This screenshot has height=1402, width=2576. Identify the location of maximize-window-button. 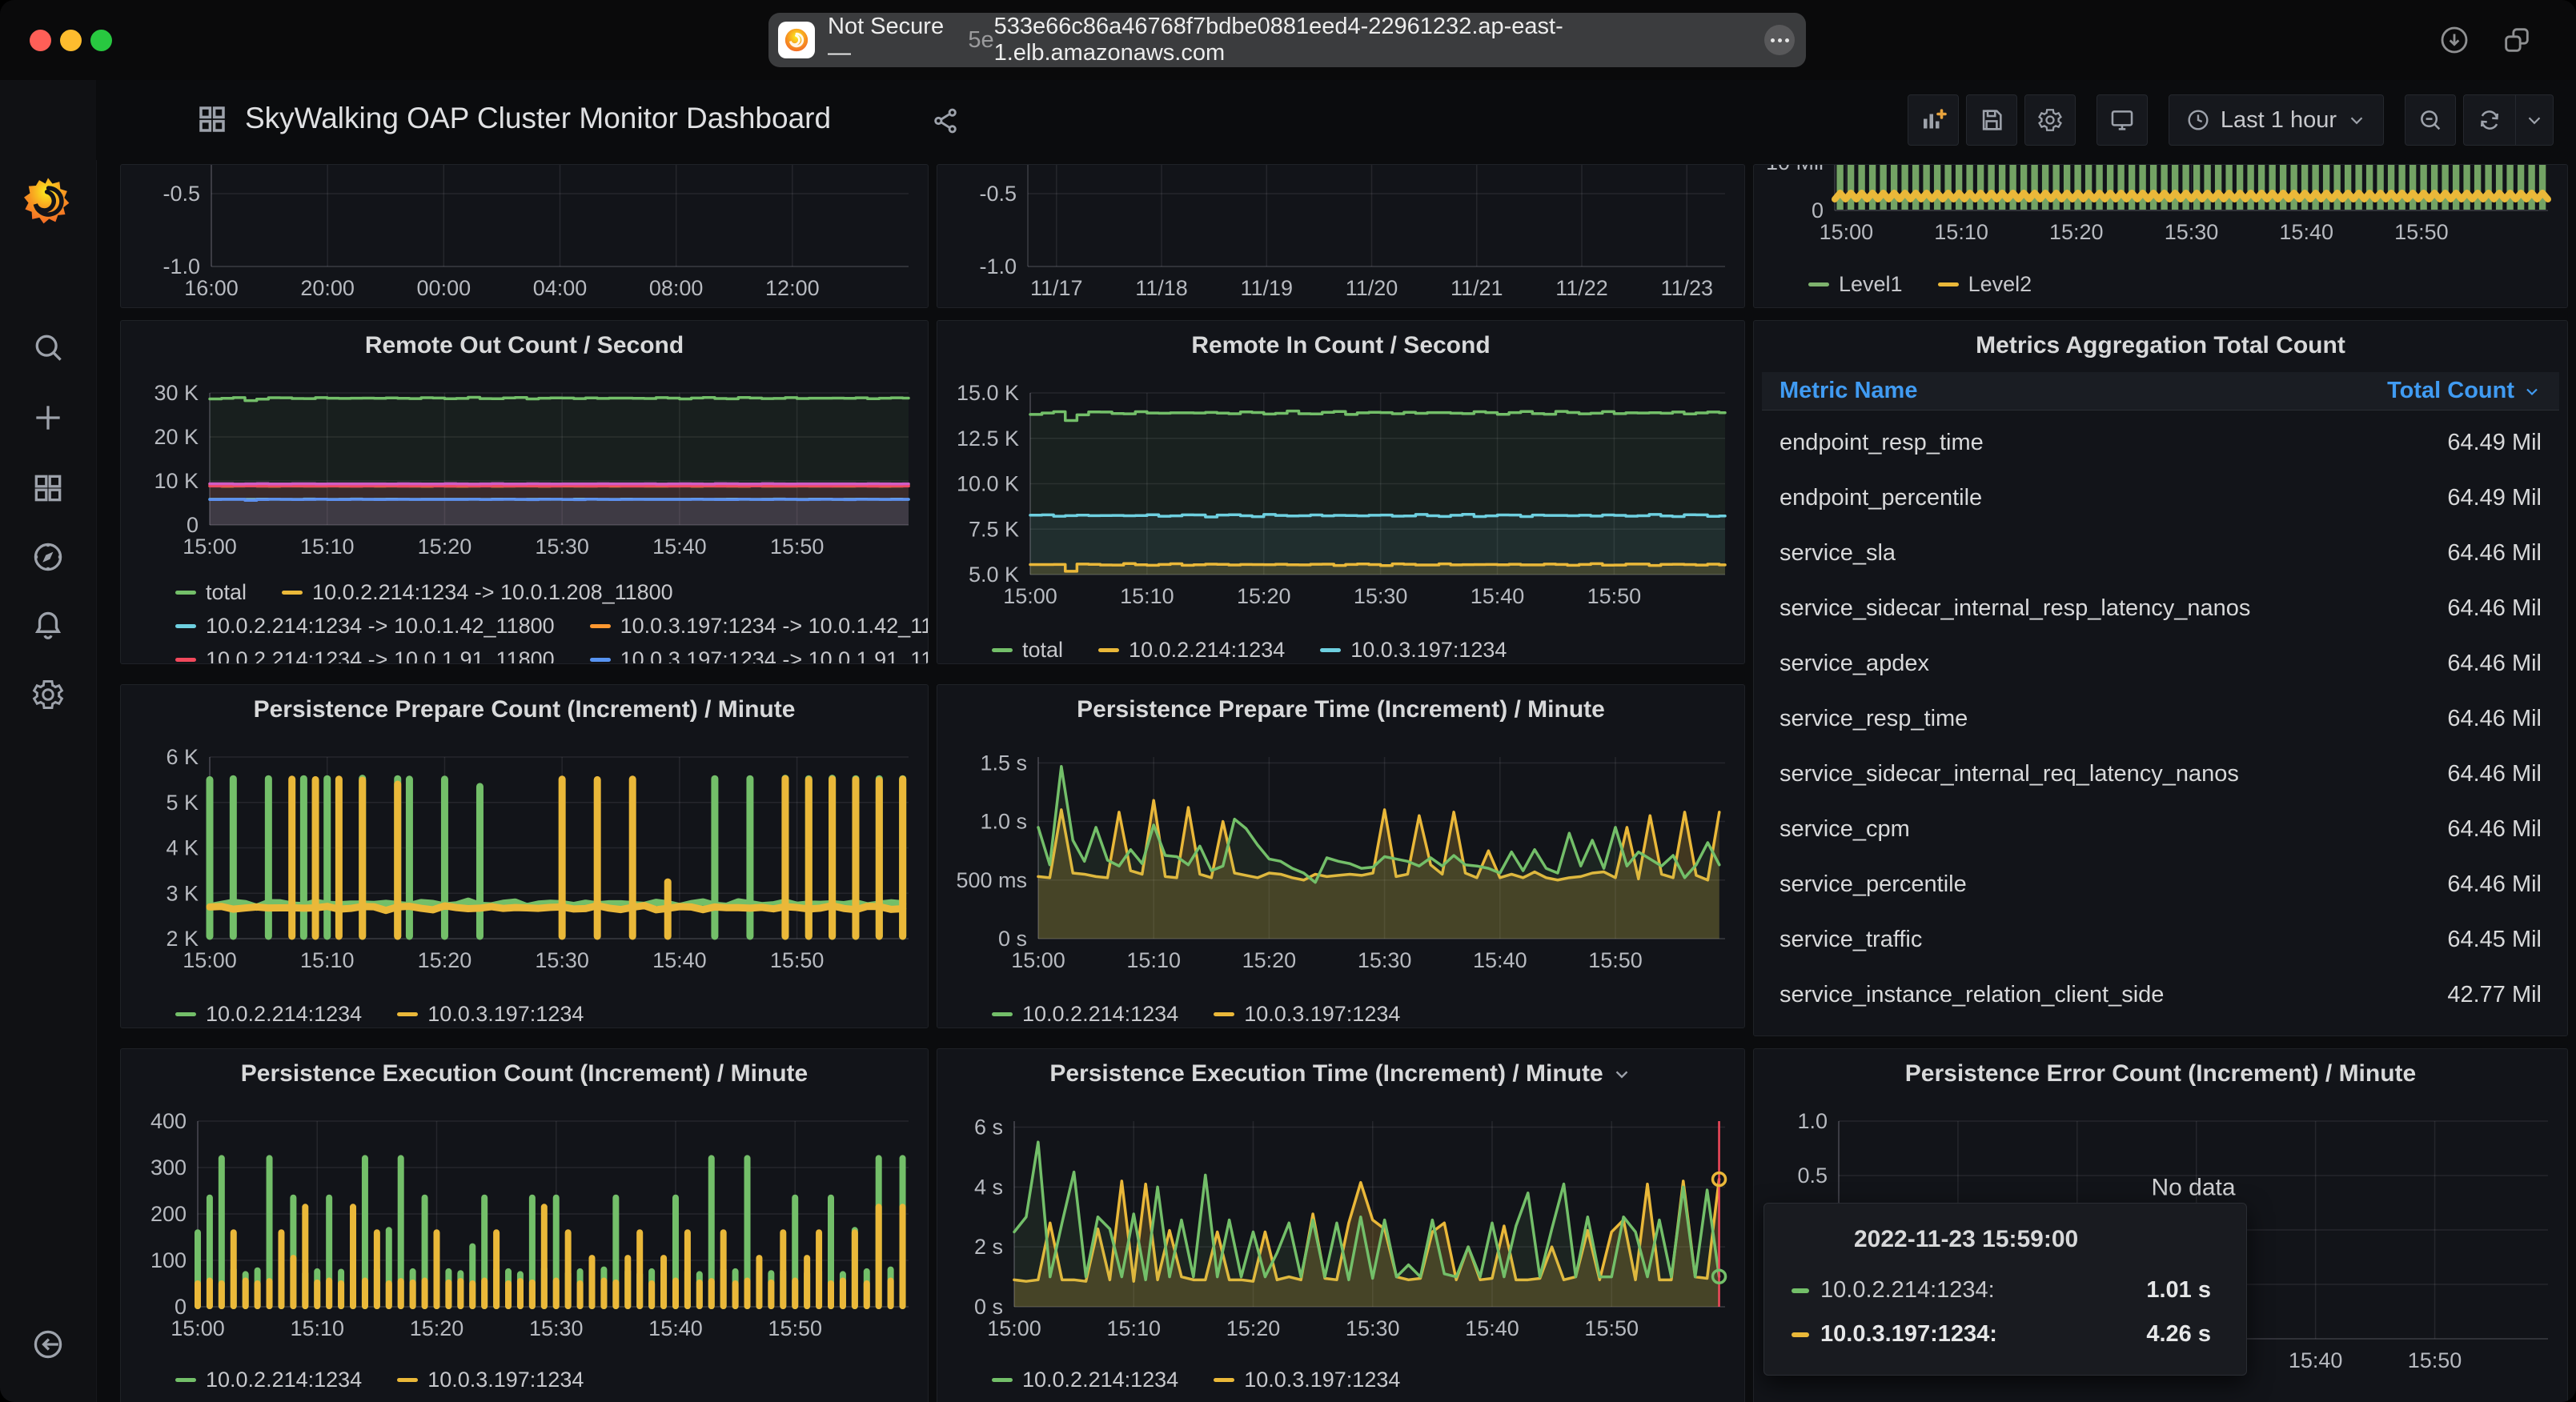
(101, 41).